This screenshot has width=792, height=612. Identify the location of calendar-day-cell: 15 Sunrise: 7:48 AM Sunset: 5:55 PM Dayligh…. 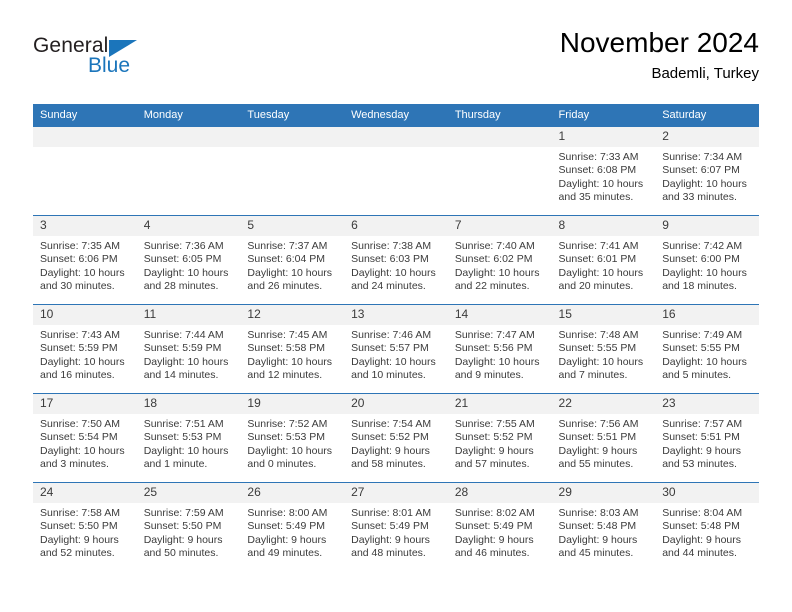
(603, 349).